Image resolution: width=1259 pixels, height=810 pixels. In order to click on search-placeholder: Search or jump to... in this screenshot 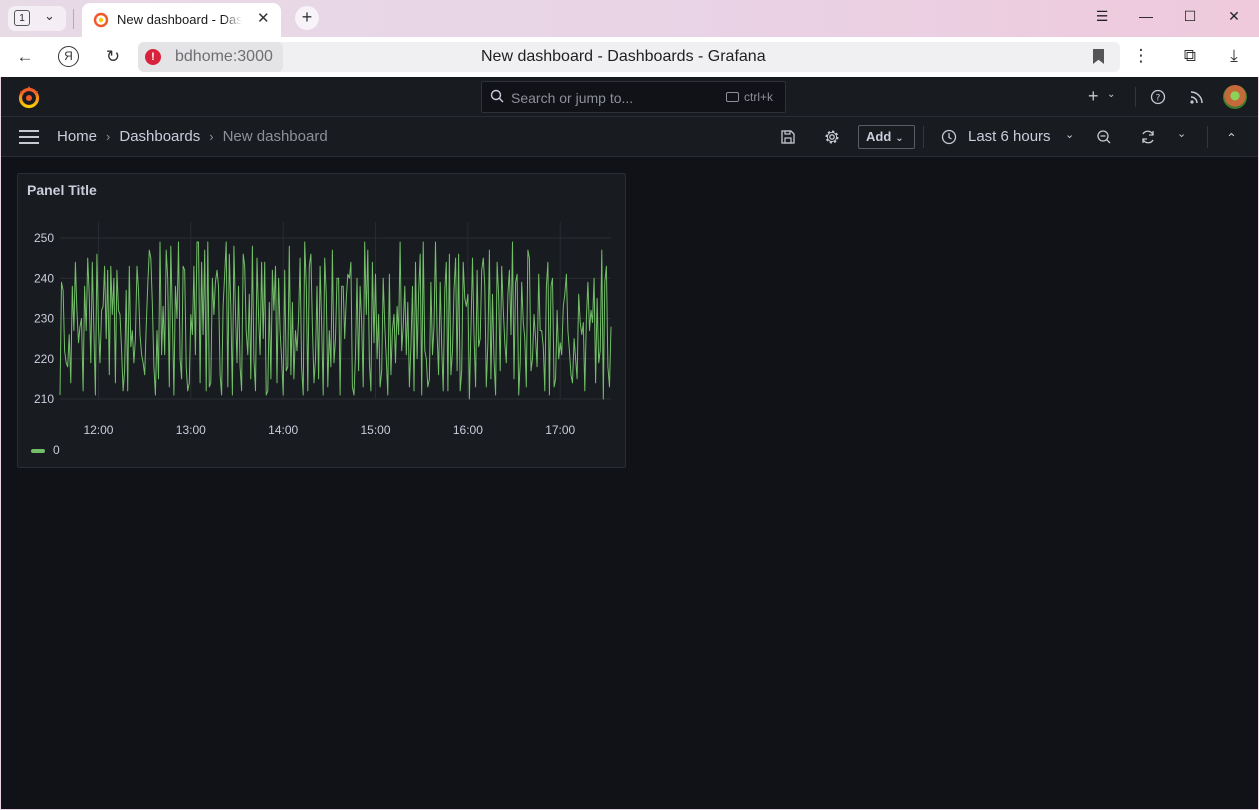, I will do `click(572, 98)`.